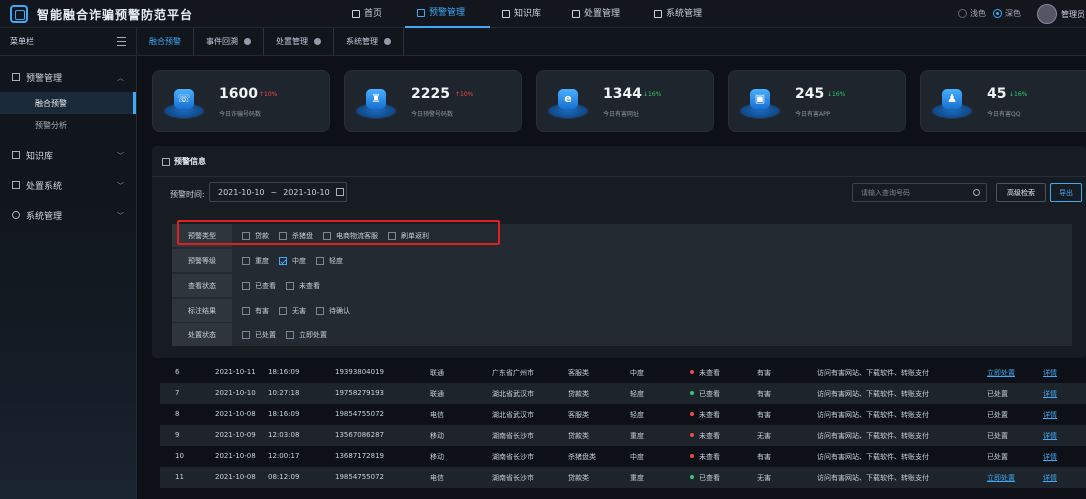 The width and height of the screenshot is (1086, 499). I want to click on search-input: 请输入查询号码, so click(919, 192).